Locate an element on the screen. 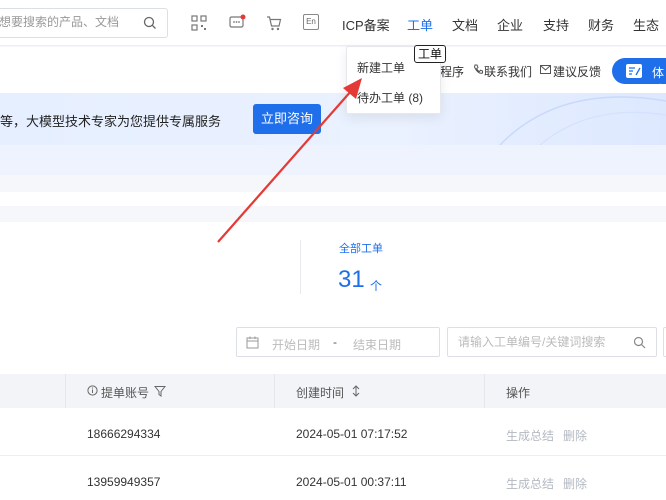 This screenshot has width=666, height=500. menu-item-pending-tickets: 待办工单 (8) is located at coordinates (390, 97).